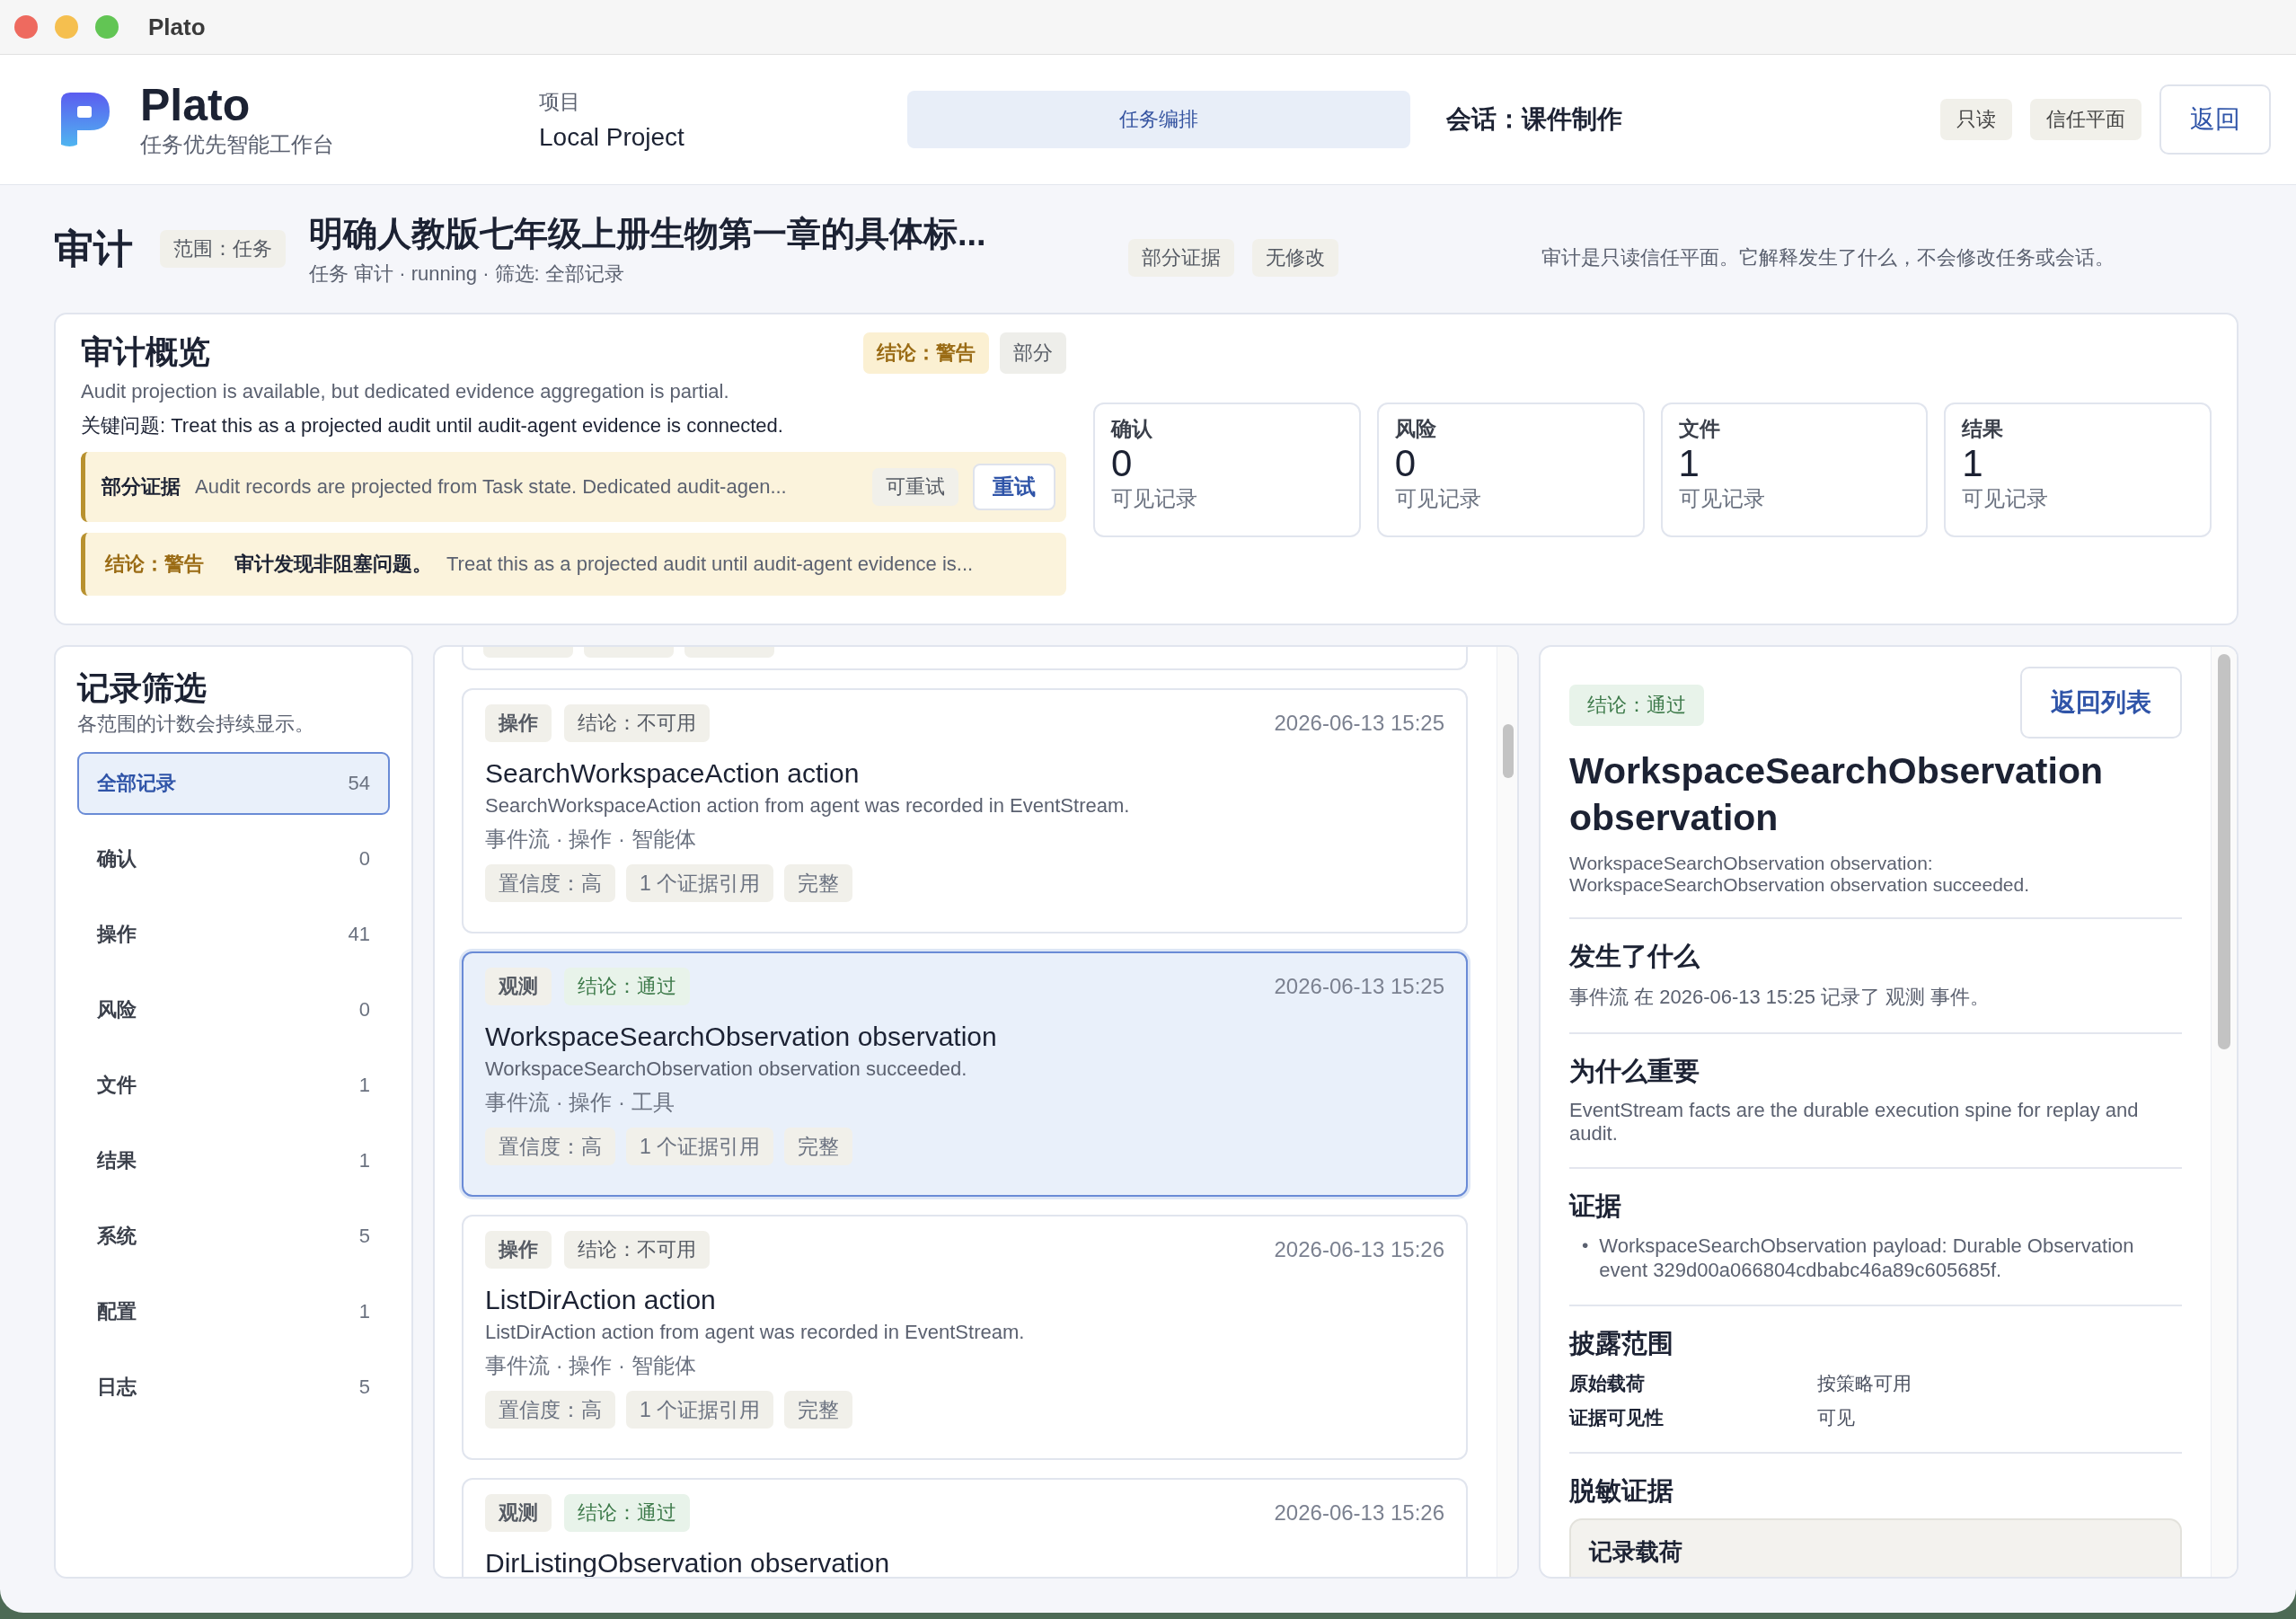  I want to click on project-label: 项目, so click(560, 101).